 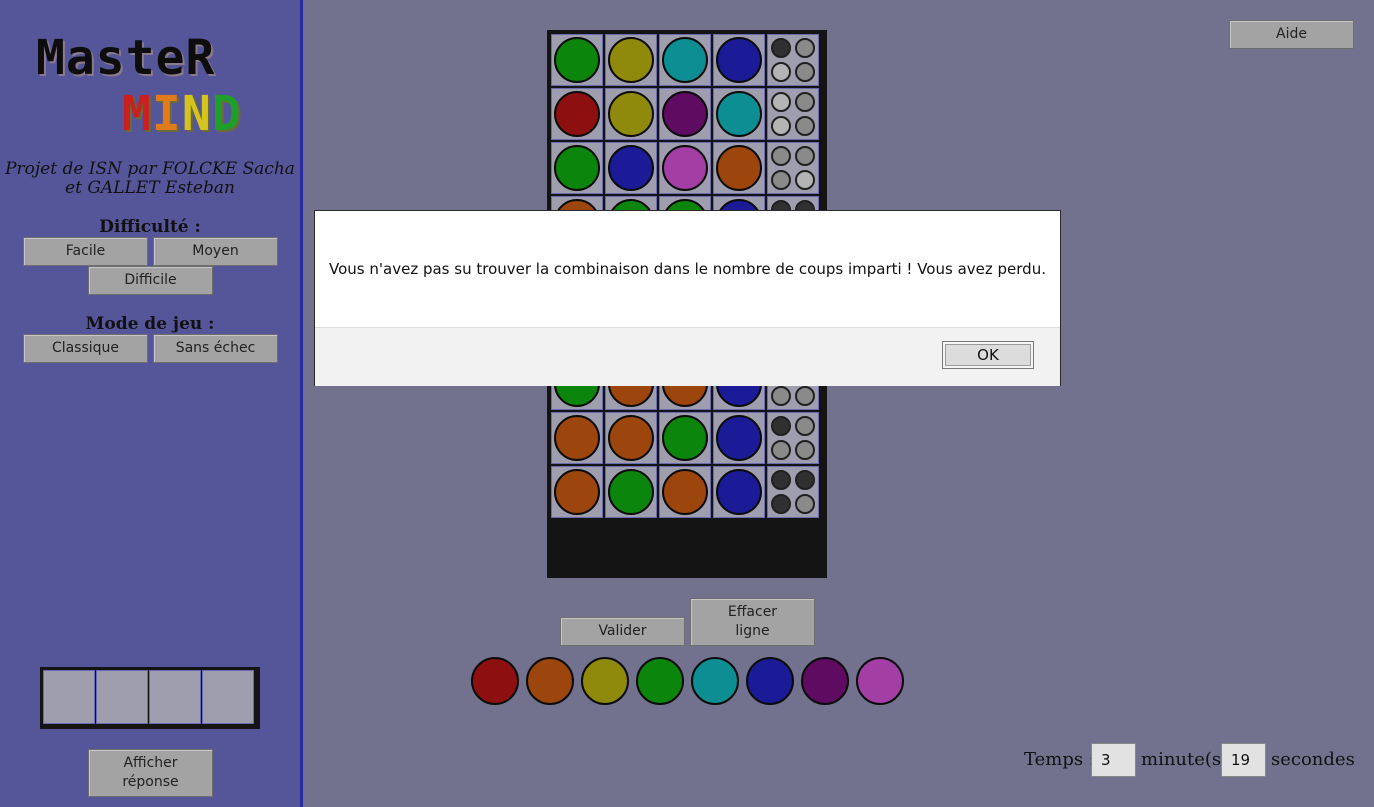 What do you see at coordinates (150, 773) in the screenshot?
I see `show-answer-button: Afficher réponse` at bounding box center [150, 773].